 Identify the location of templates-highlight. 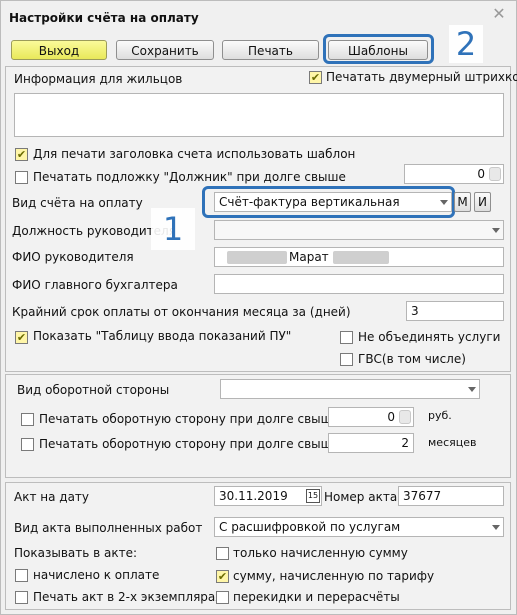
(378, 49).